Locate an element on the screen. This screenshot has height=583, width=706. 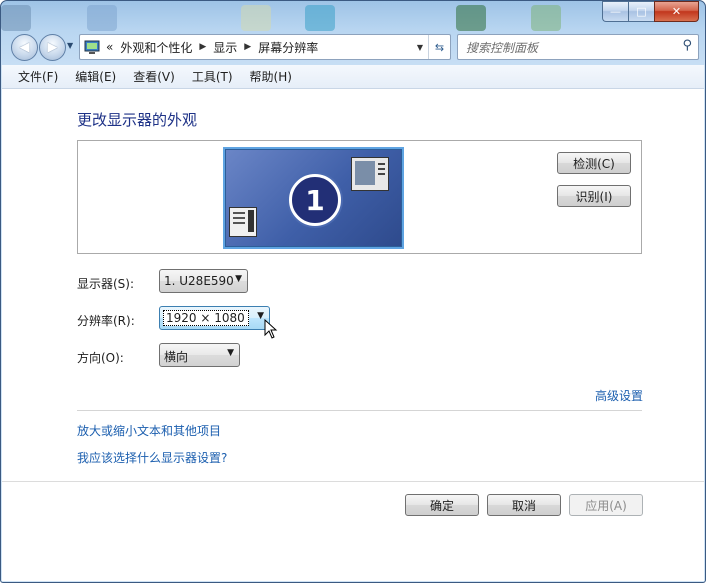
address-bar: « 外观和个性化 ▶ 显示 ▶ 屏幕分辨率 ▼ ⇆ is located at coordinates (265, 47).